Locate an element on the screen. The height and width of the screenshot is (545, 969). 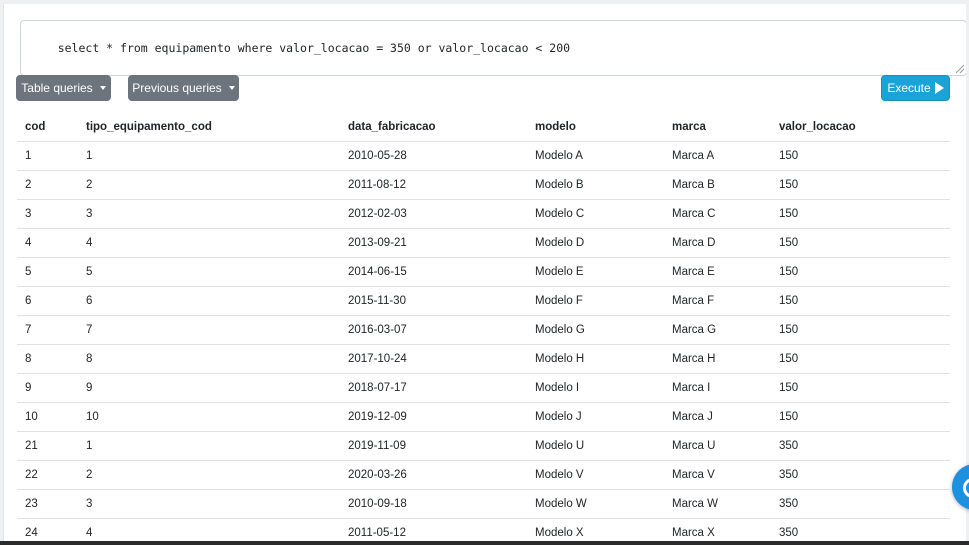
cell-tipo-equipamento-cod: 4 is located at coordinates (209, 243).